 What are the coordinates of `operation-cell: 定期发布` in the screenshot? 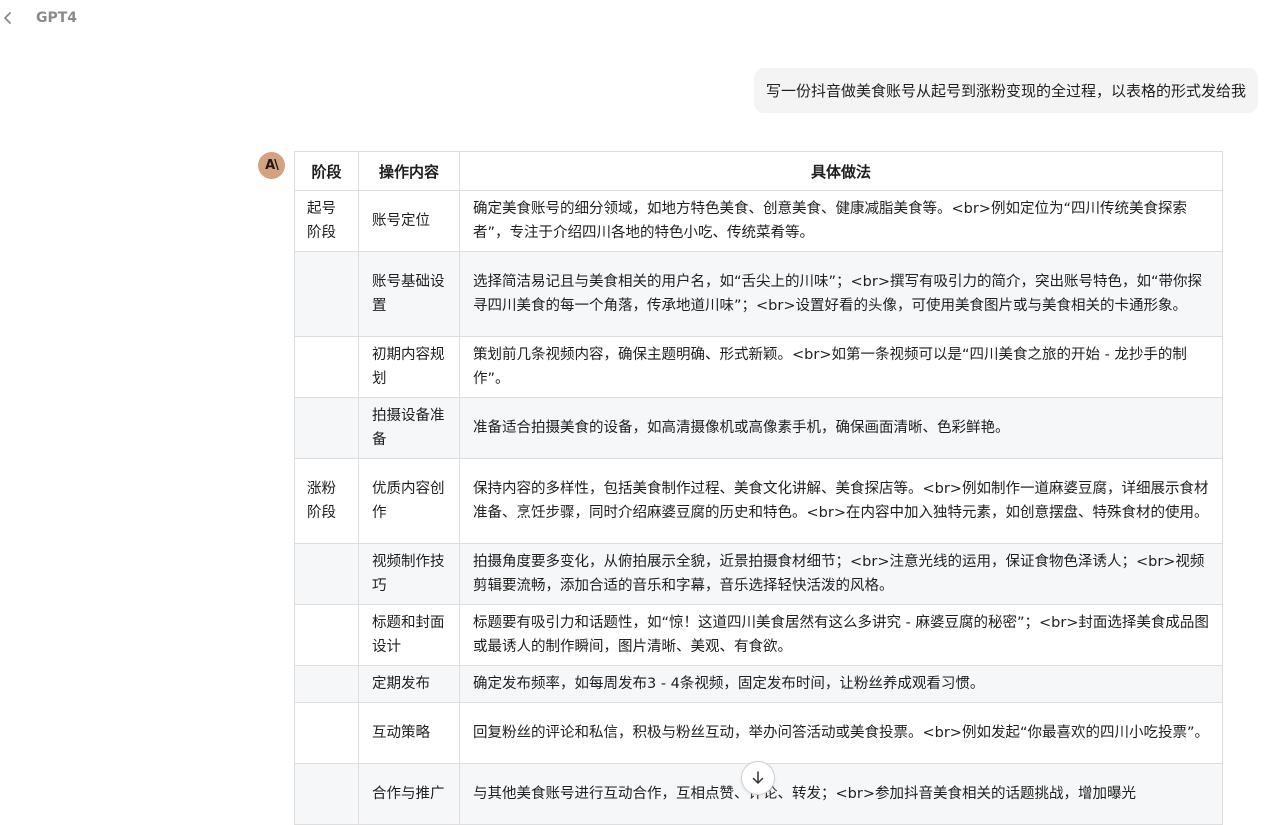 It's located at (409, 684).